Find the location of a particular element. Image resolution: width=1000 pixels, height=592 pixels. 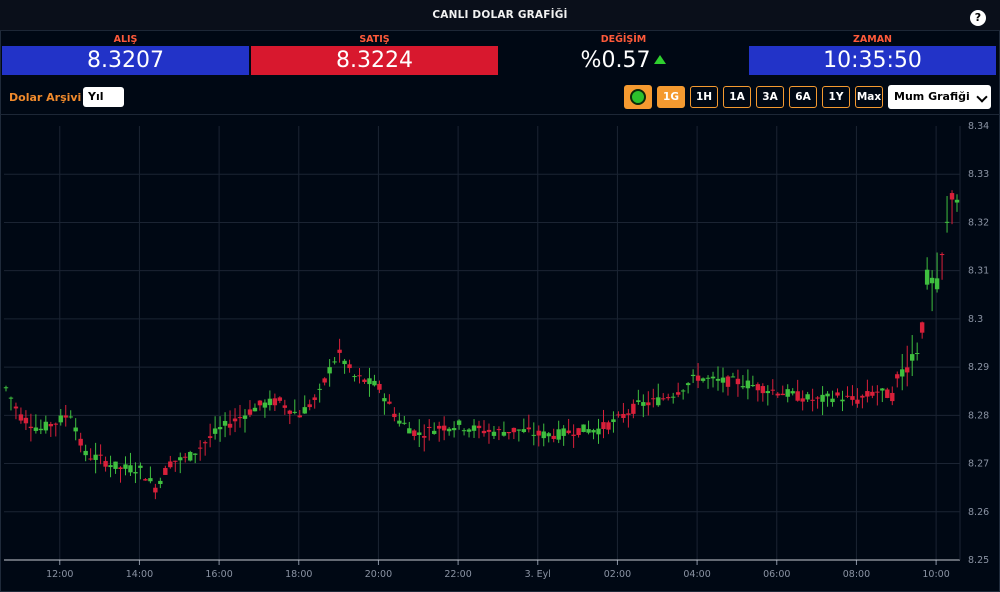

x-tick-label: 06:00 is located at coordinates (776, 574).